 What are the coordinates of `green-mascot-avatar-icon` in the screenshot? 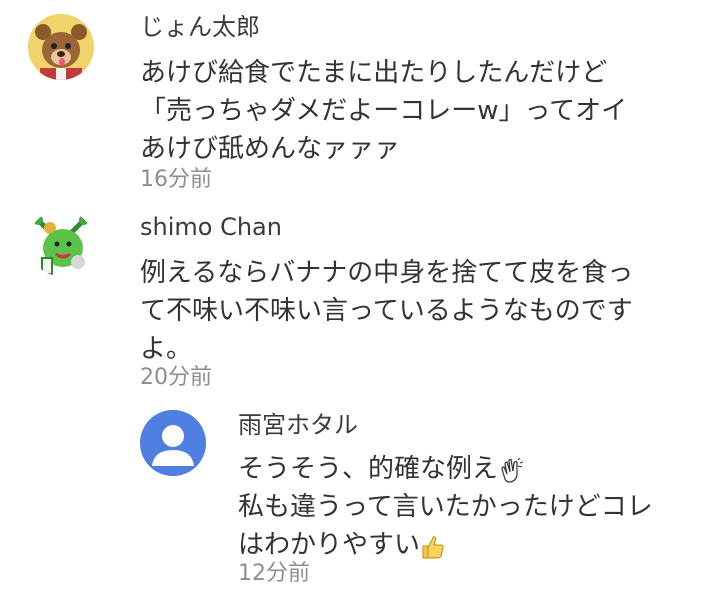 It's located at (61, 243).